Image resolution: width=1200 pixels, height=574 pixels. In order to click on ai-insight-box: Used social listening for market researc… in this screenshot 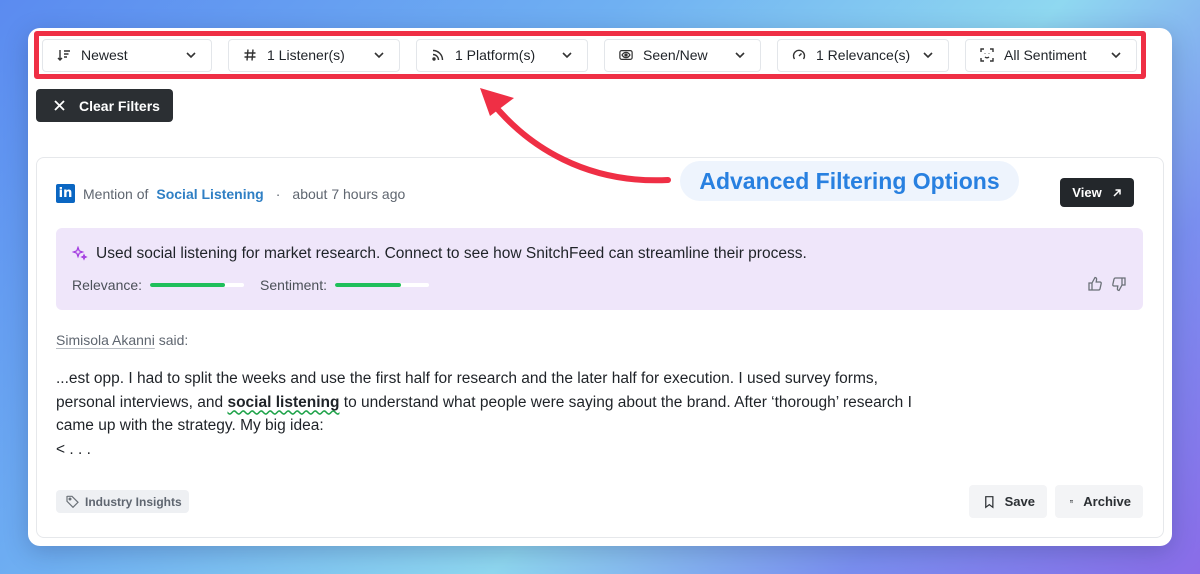, I will do `click(599, 269)`.